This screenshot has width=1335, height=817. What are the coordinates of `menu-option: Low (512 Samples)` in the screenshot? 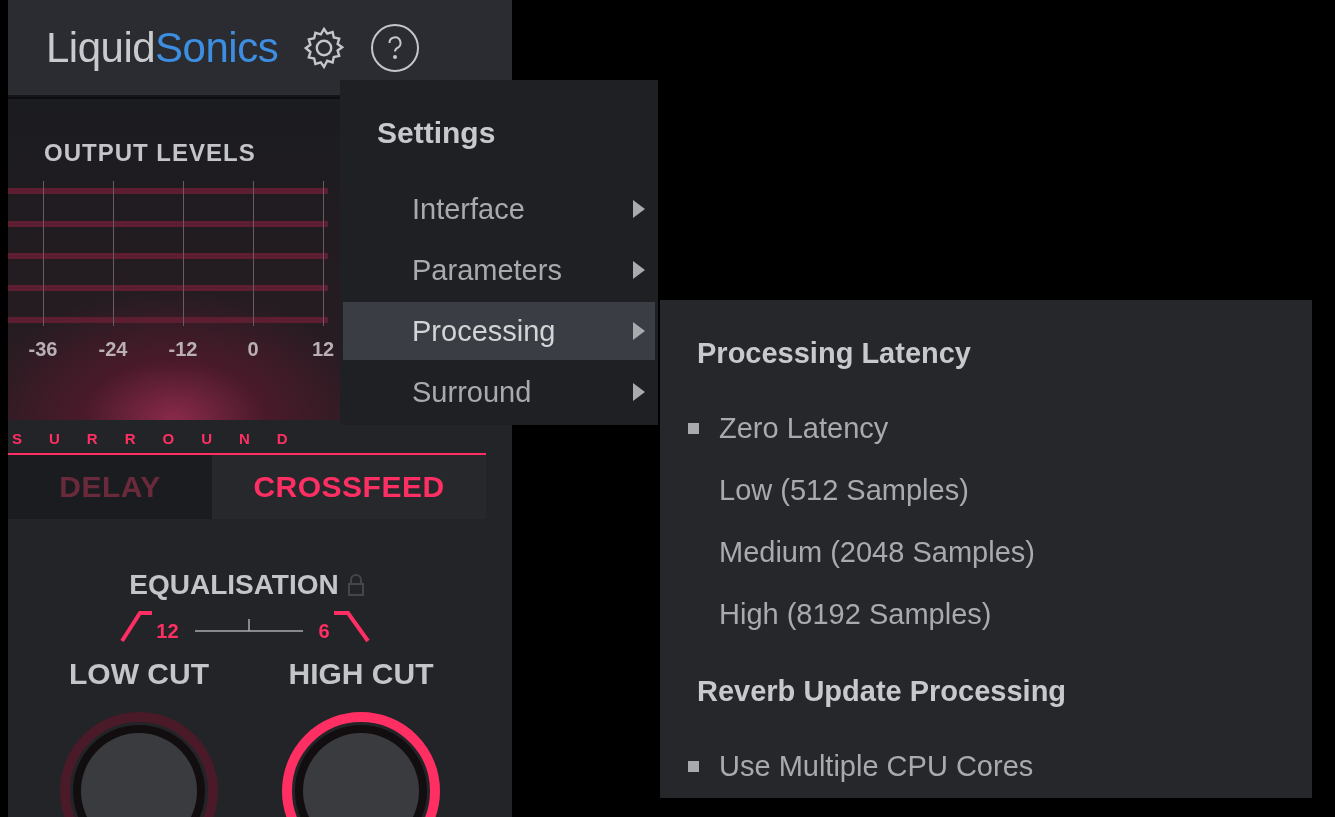 It's located at (844, 490).